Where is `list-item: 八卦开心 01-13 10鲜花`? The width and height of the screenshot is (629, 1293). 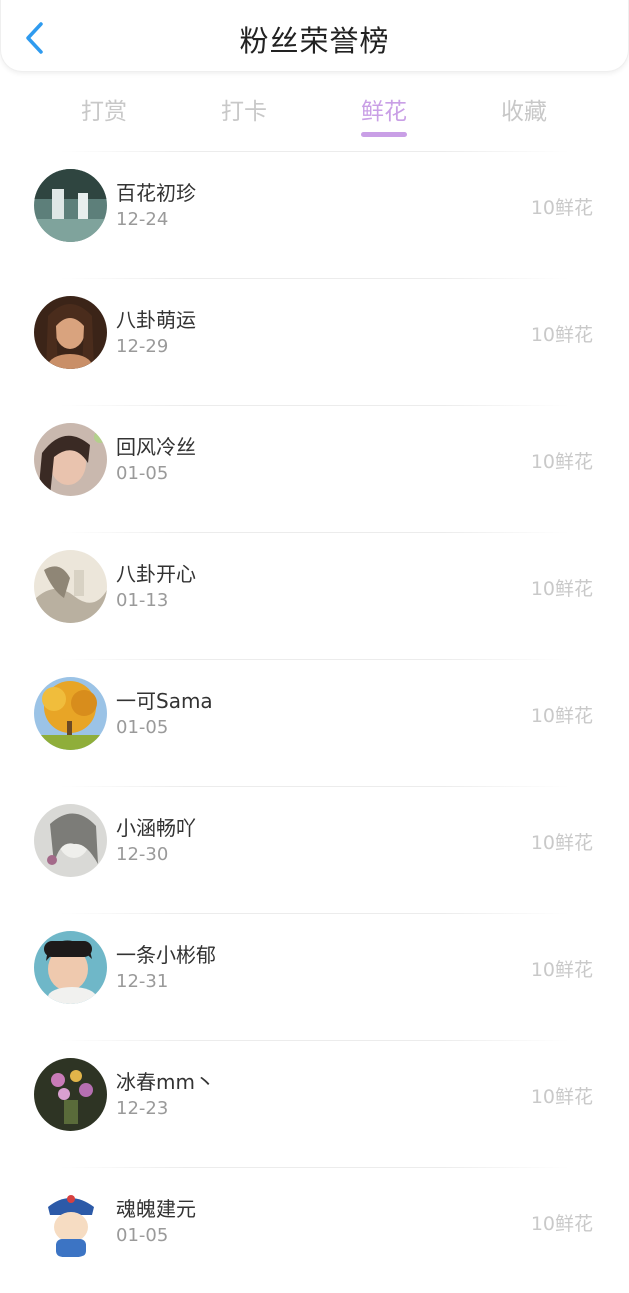 list-item: 八卦开心 01-13 10鲜花 is located at coordinates (314, 594).